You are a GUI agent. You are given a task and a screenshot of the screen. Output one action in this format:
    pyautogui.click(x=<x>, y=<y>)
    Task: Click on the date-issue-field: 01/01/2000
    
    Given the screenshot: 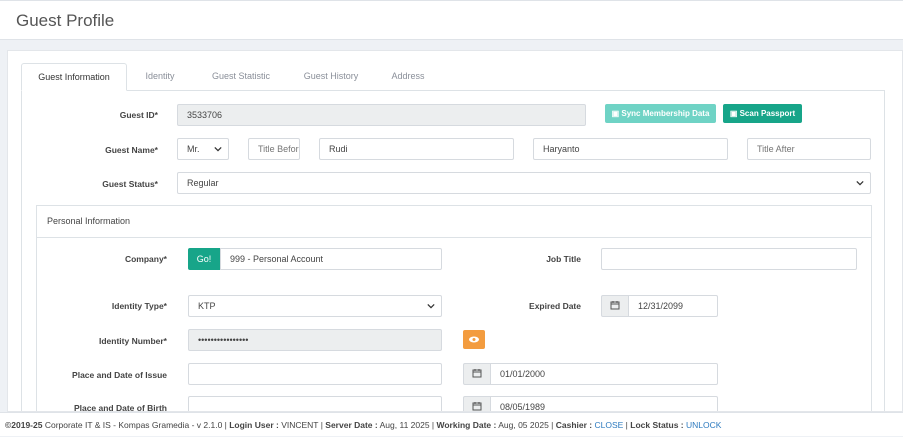 What is the action you would take?
    pyautogui.click(x=604, y=374)
    